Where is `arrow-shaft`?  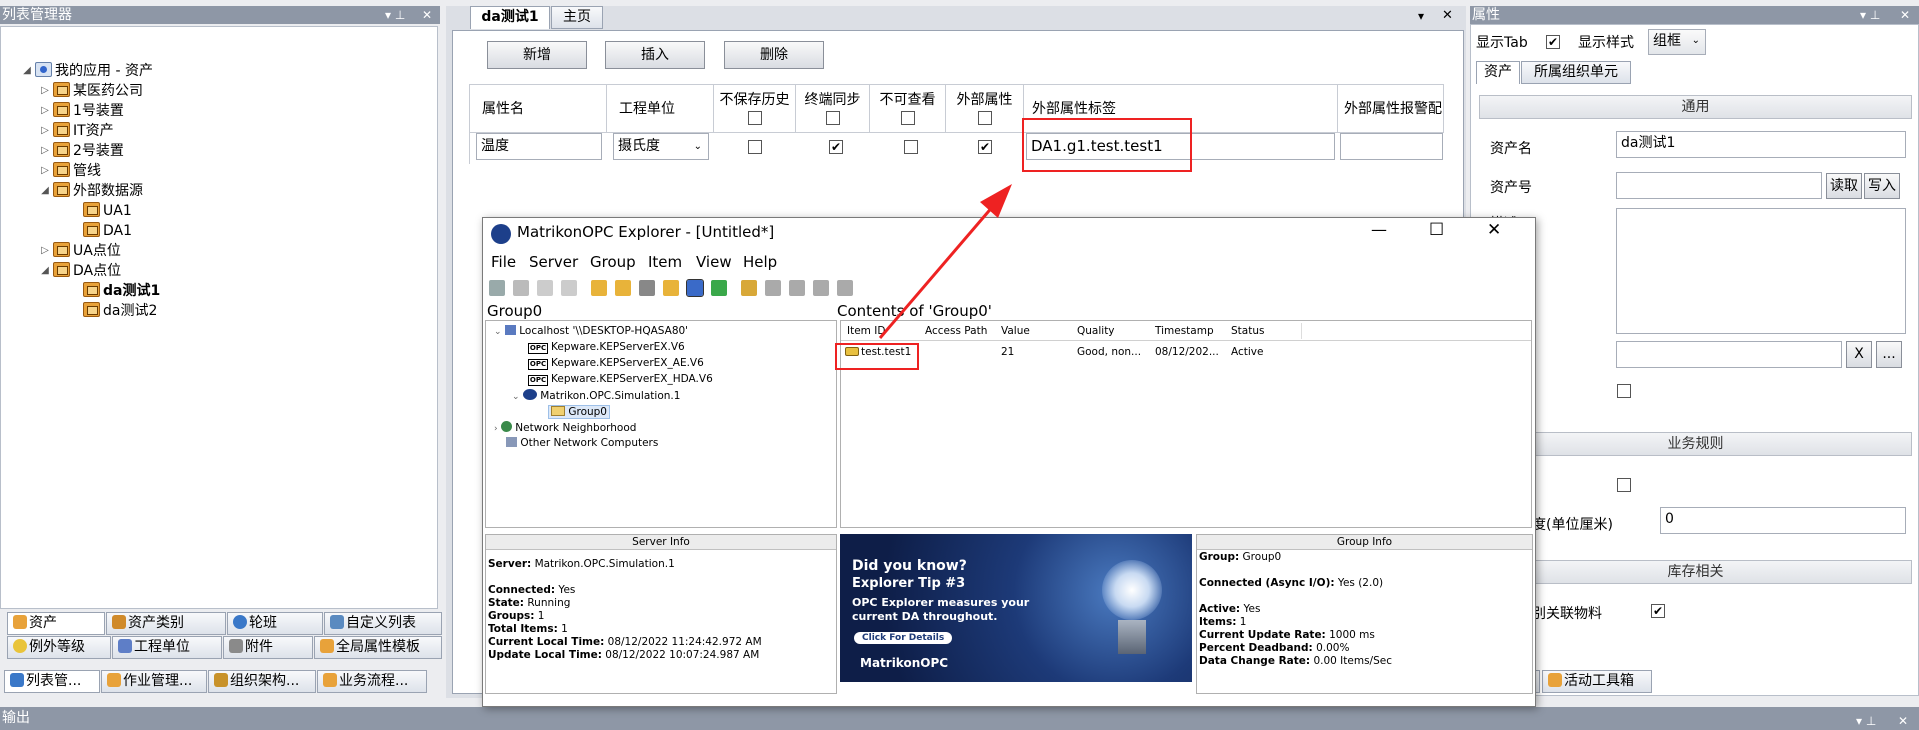
arrow-shaft is located at coordinates (937, 271).